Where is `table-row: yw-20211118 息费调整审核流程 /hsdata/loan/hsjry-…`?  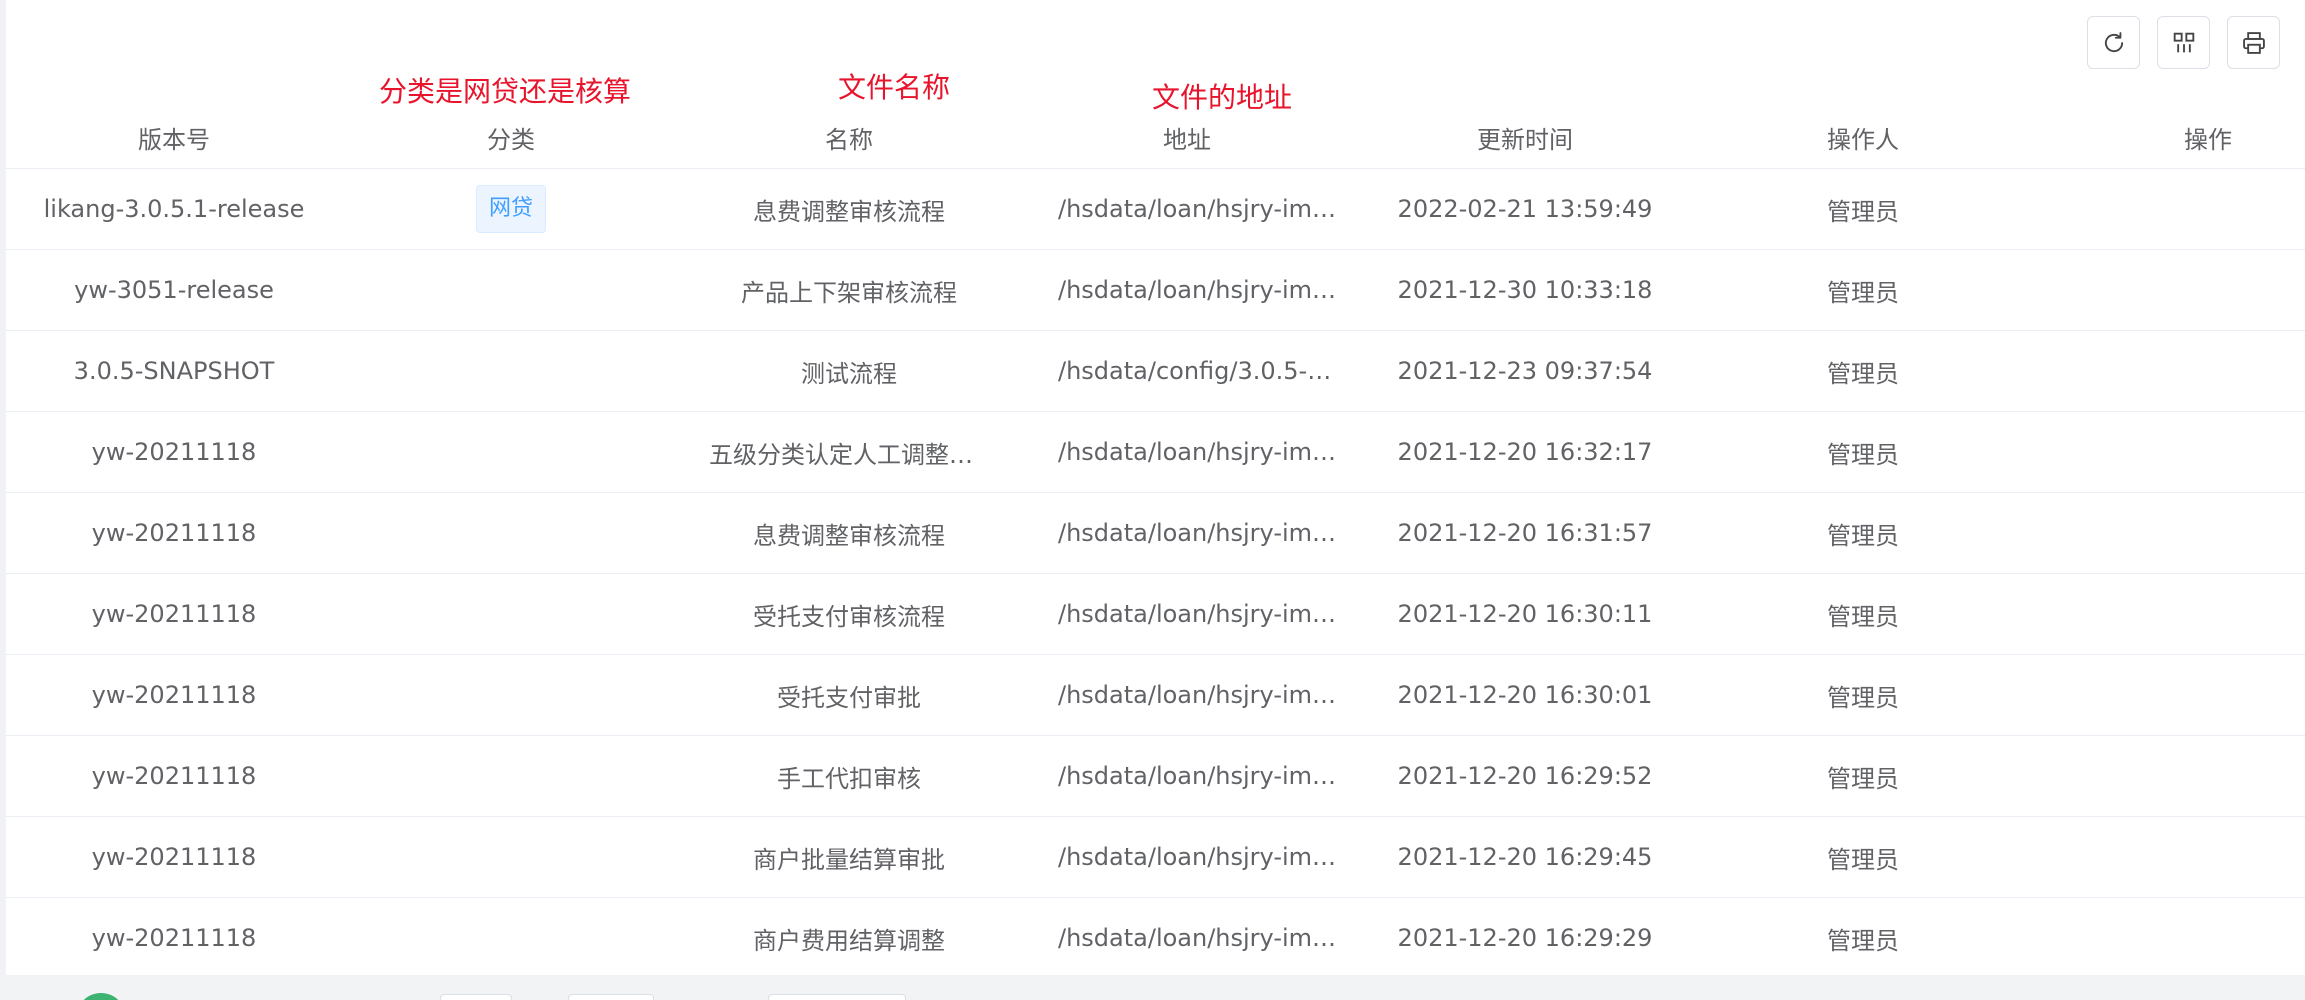 table-row: yw-20211118 息费调整审核流程 /hsdata/loan/hsjry-… is located at coordinates (1155, 533).